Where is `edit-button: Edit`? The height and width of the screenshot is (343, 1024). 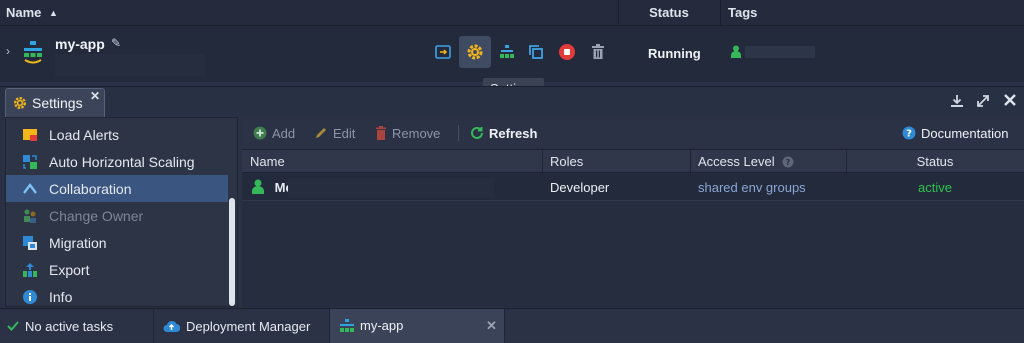
edit-button: Edit is located at coordinates (334, 133).